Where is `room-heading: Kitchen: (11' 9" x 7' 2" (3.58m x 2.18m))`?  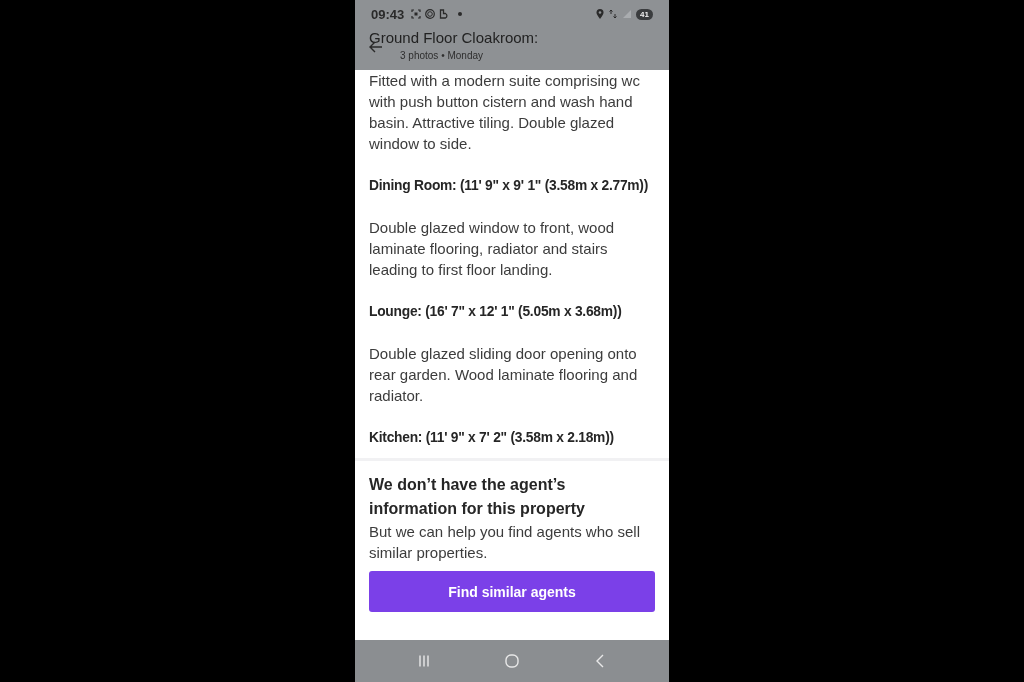 room-heading: Kitchen: (11' 9" x 7' 2" (3.58m x 2.18m)) is located at coordinates (492, 438).